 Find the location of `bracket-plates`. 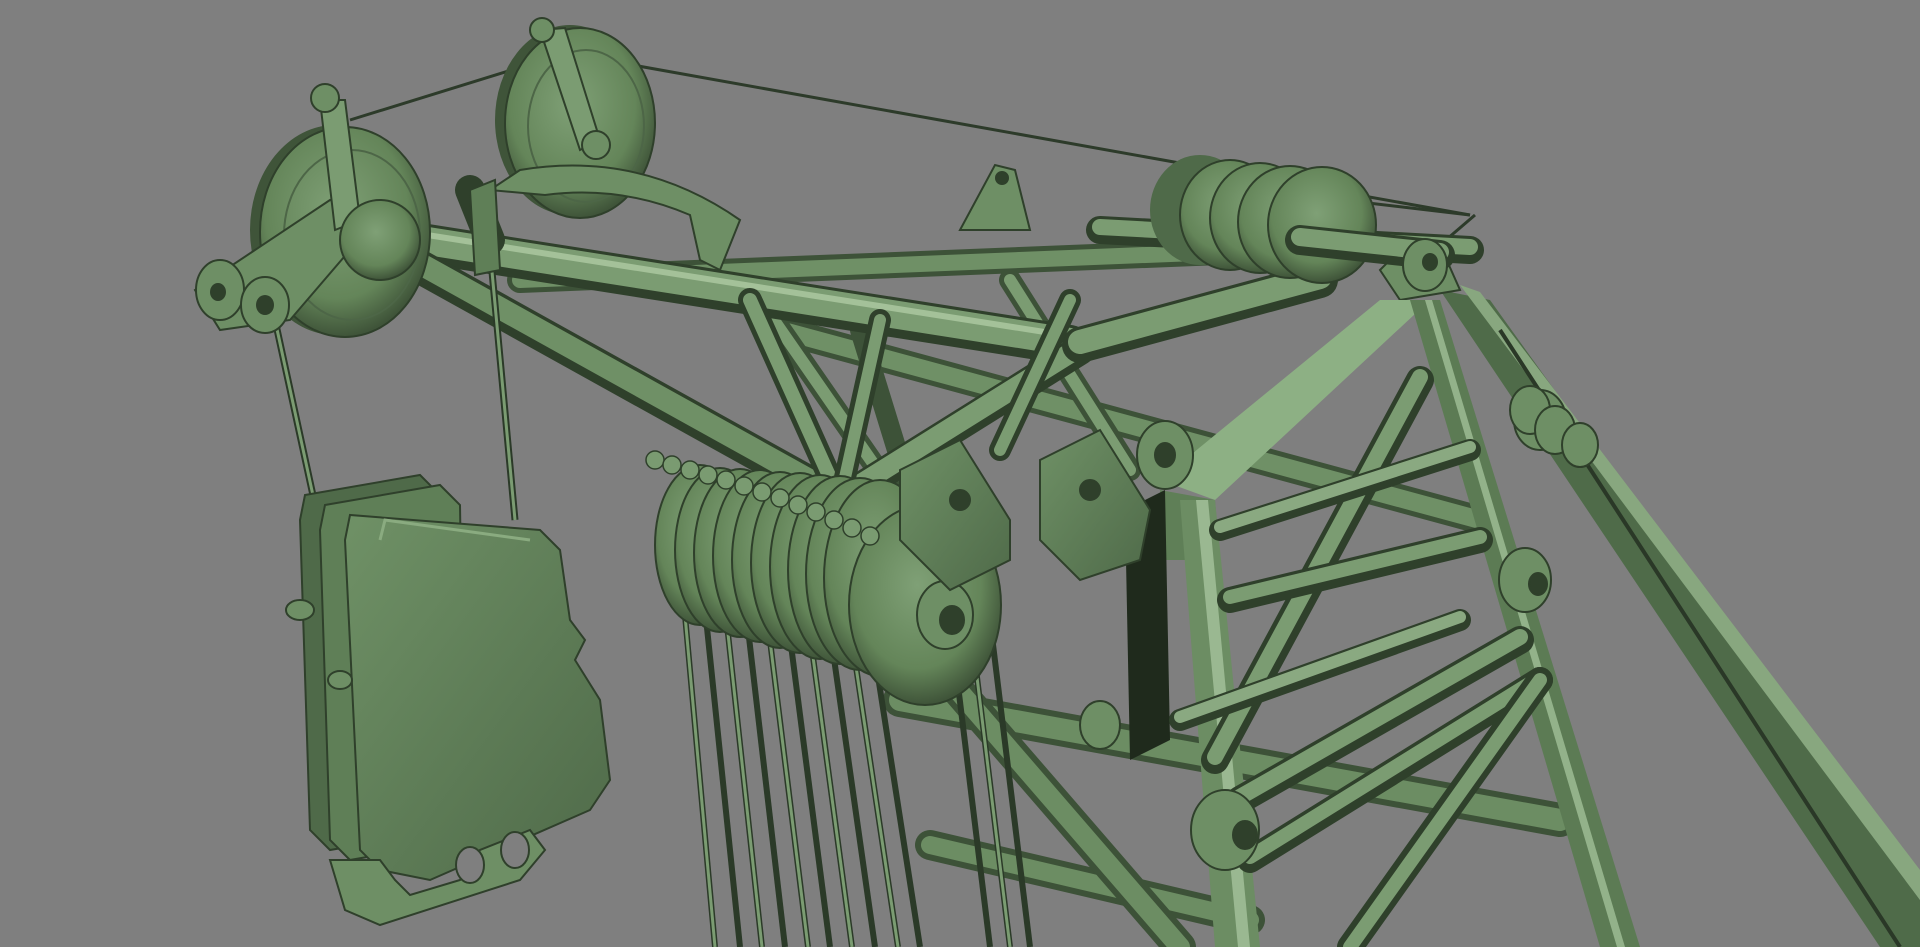

bracket-plates is located at coordinates (1025, 510).